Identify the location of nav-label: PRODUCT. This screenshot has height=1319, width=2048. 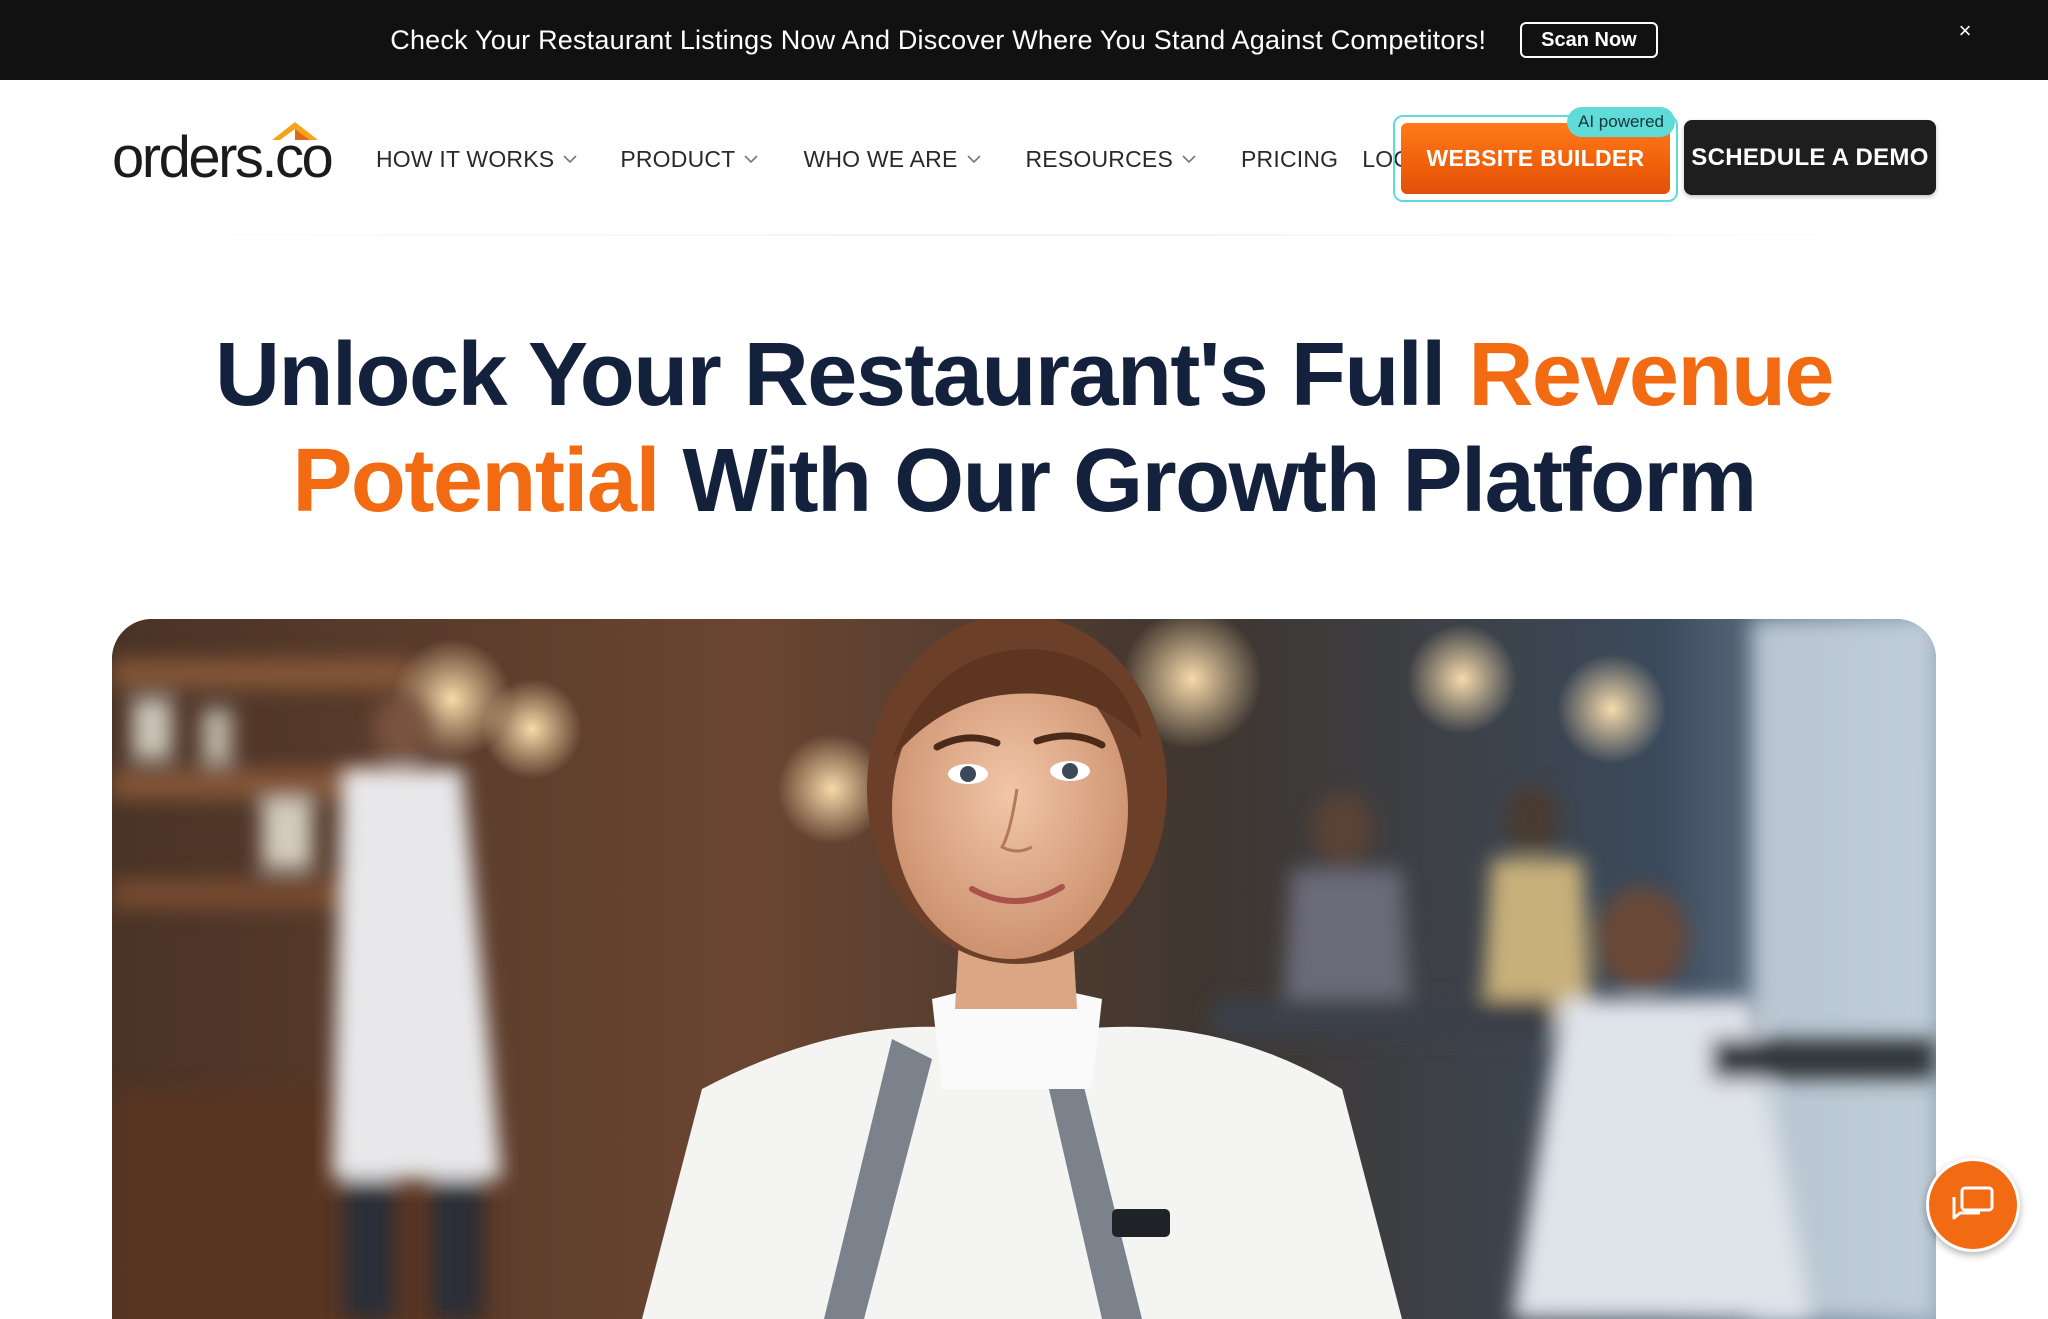
(678, 158).